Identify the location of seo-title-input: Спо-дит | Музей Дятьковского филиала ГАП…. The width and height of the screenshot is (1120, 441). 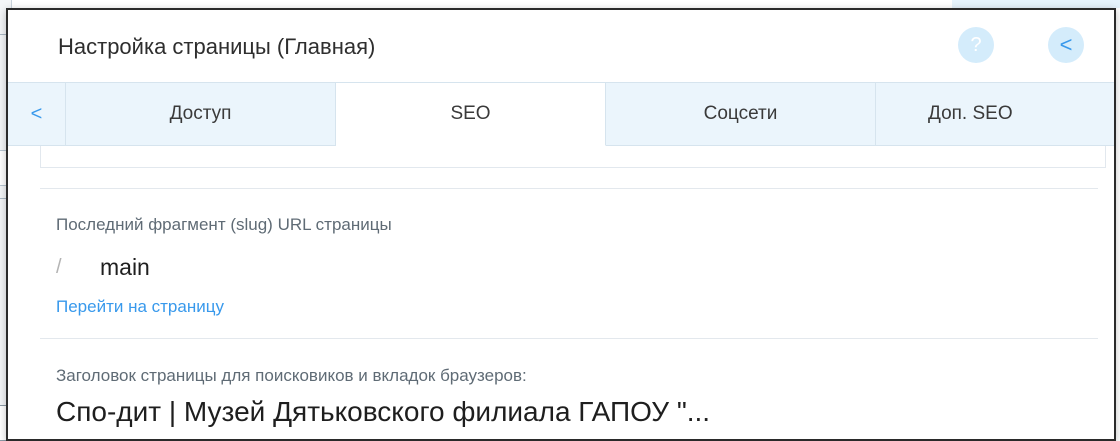
(576, 412).